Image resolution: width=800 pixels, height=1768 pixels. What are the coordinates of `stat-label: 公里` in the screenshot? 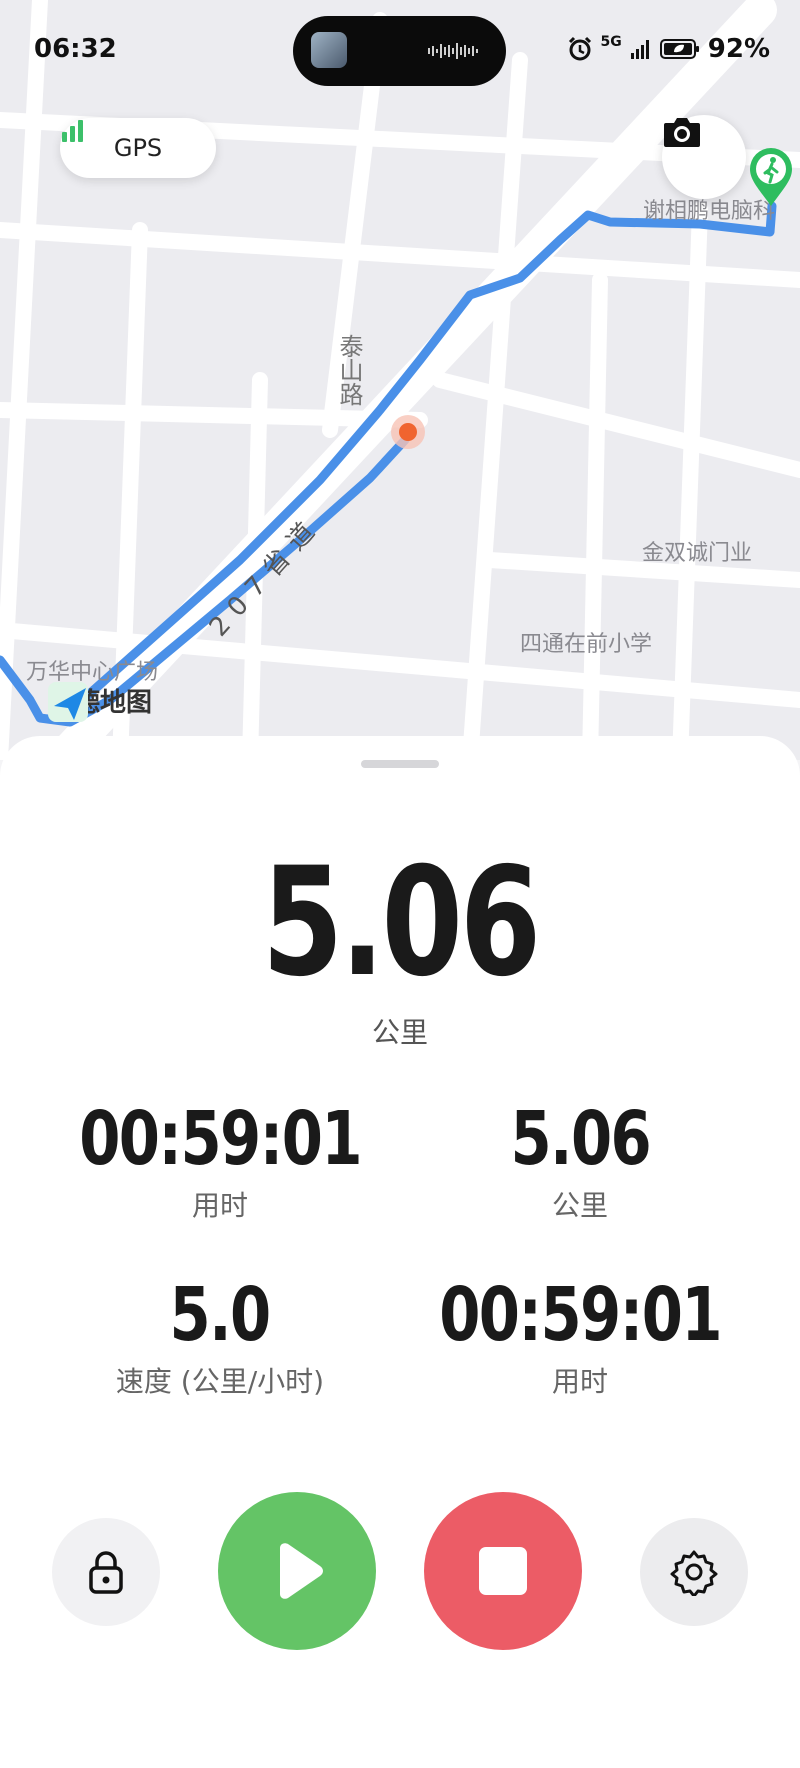 It's located at (579, 1205).